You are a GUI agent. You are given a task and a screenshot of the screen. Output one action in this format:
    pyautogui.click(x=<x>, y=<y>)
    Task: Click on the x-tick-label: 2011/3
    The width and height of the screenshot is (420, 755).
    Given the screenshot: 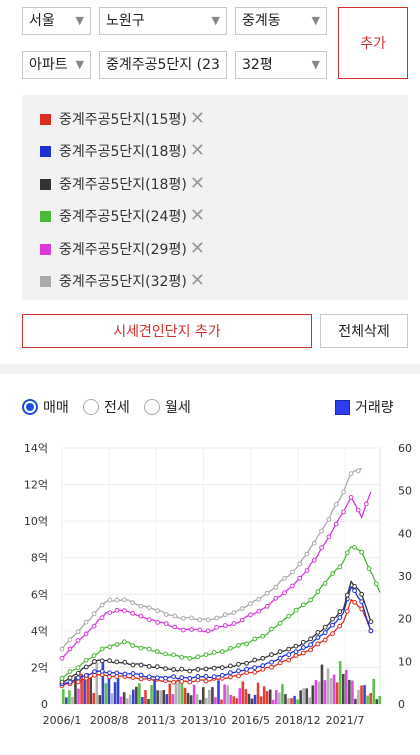 What is the action you would take?
    pyautogui.click(x=156, y=720)
    